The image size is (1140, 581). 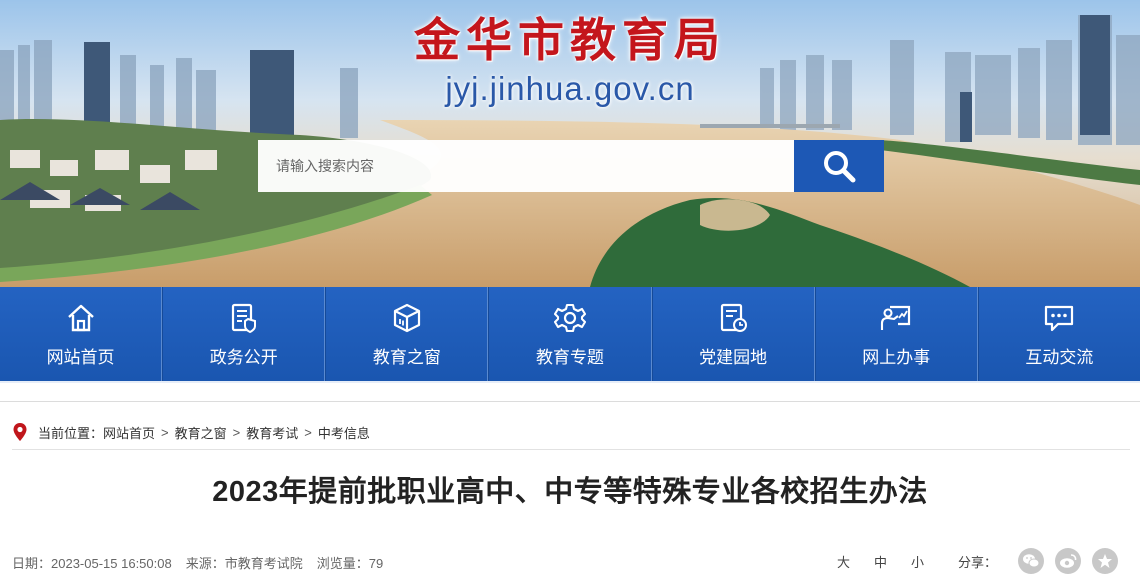 What do you see at coordinates (917, 561) in the screenshot?
I see `font-size-small-button: 小` at bounding box center [917, 561].